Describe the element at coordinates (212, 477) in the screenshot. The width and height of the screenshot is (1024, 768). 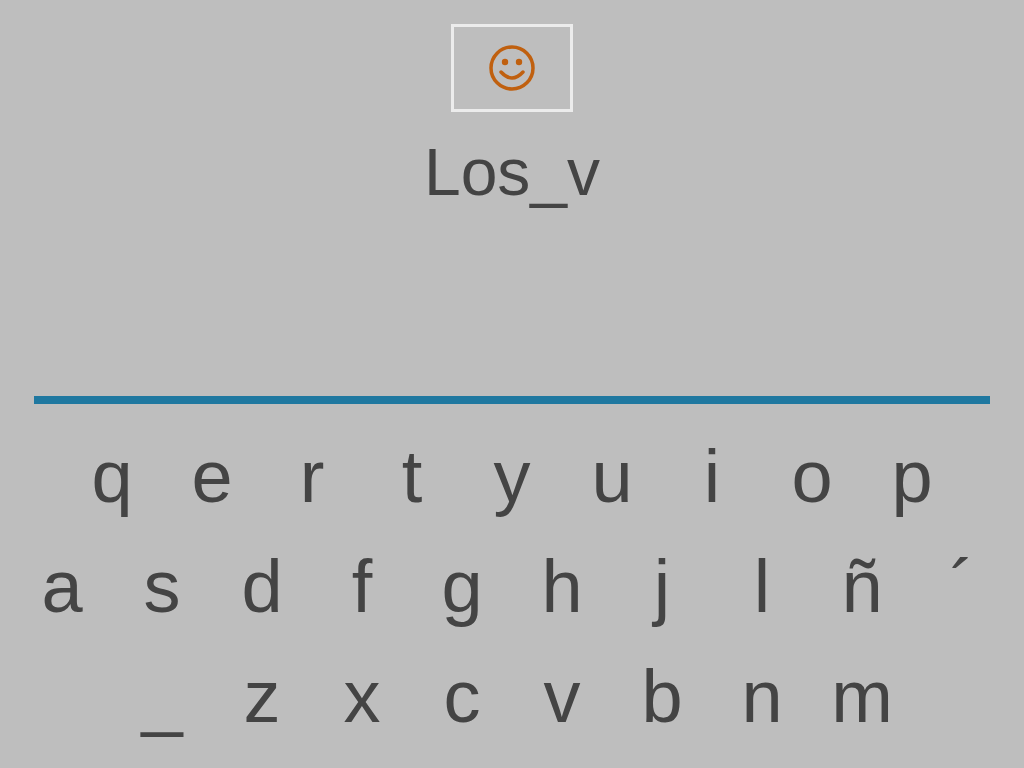
I see `letter-key: e` at that location.